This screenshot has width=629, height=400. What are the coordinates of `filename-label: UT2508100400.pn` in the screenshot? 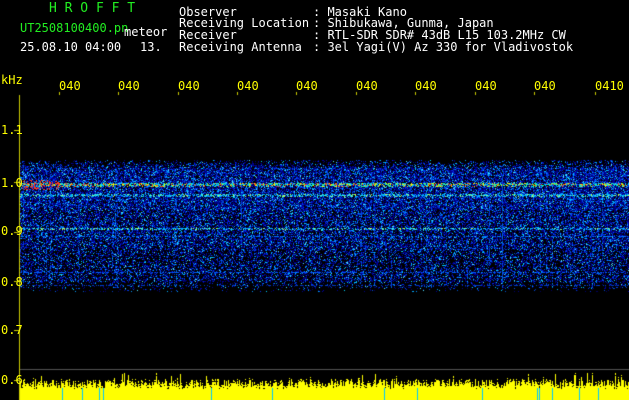 It's located at (74, 28).